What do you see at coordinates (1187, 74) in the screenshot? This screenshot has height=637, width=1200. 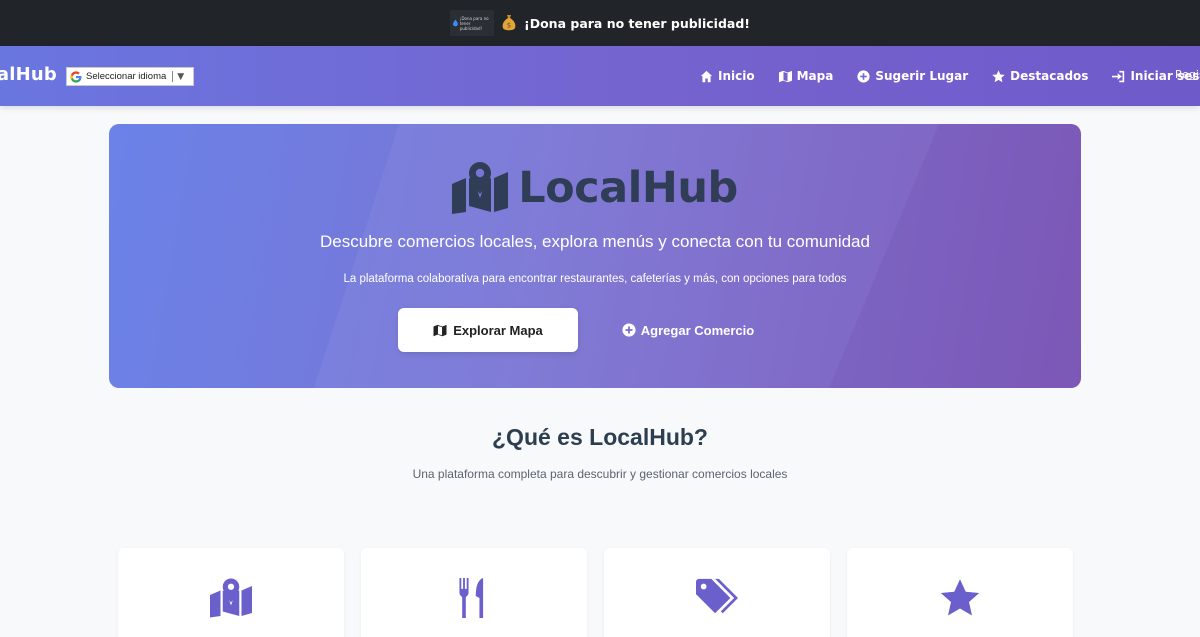 I see `nav-item-registrarse: Regis` at bounding box center [1187, 74].